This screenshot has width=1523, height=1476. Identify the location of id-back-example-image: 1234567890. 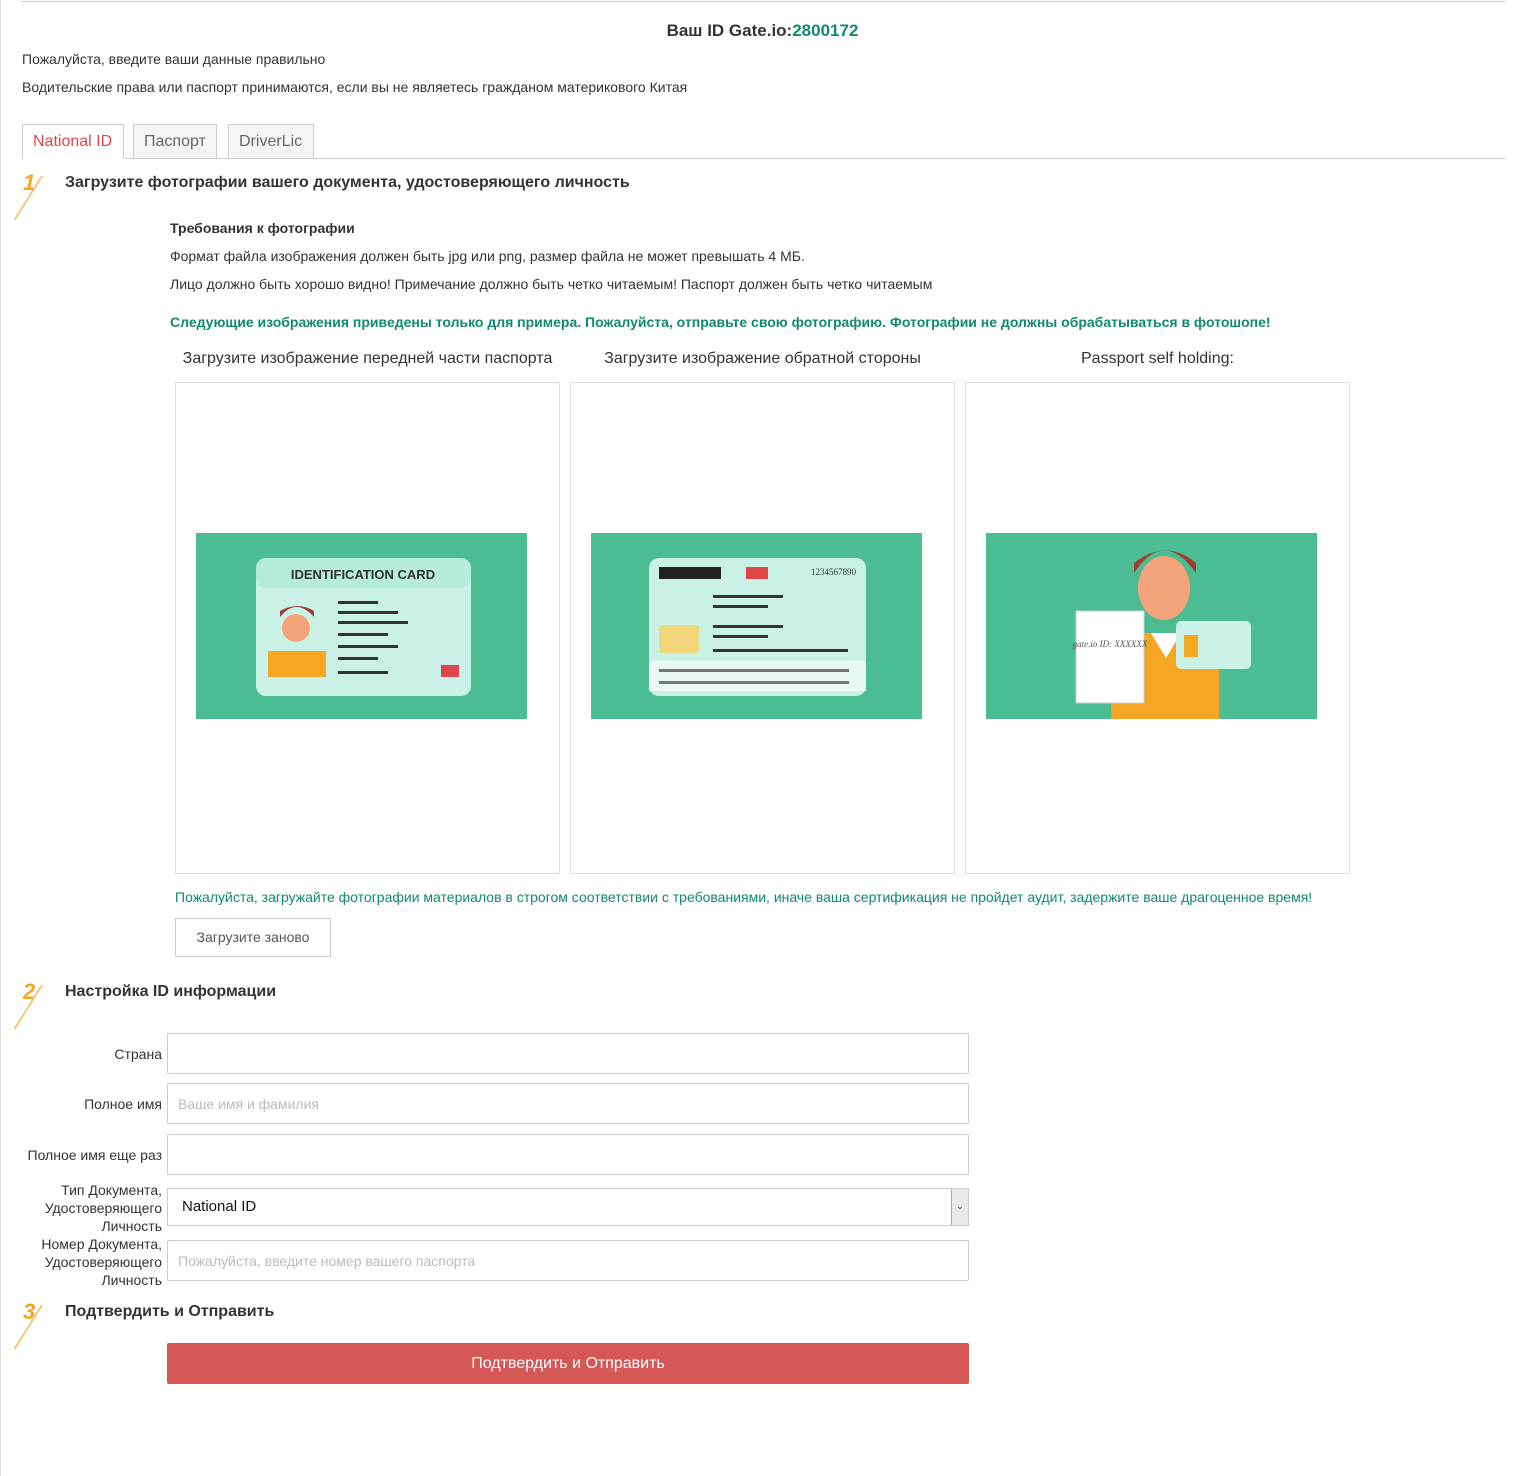
(756, 626).